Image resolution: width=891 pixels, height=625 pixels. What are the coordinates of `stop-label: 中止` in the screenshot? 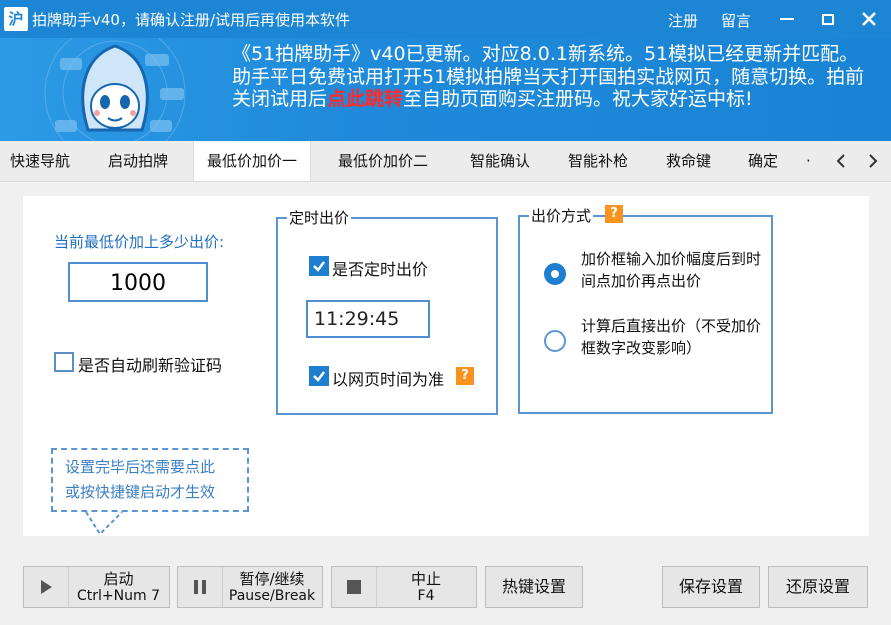 It's located at (425, 579).